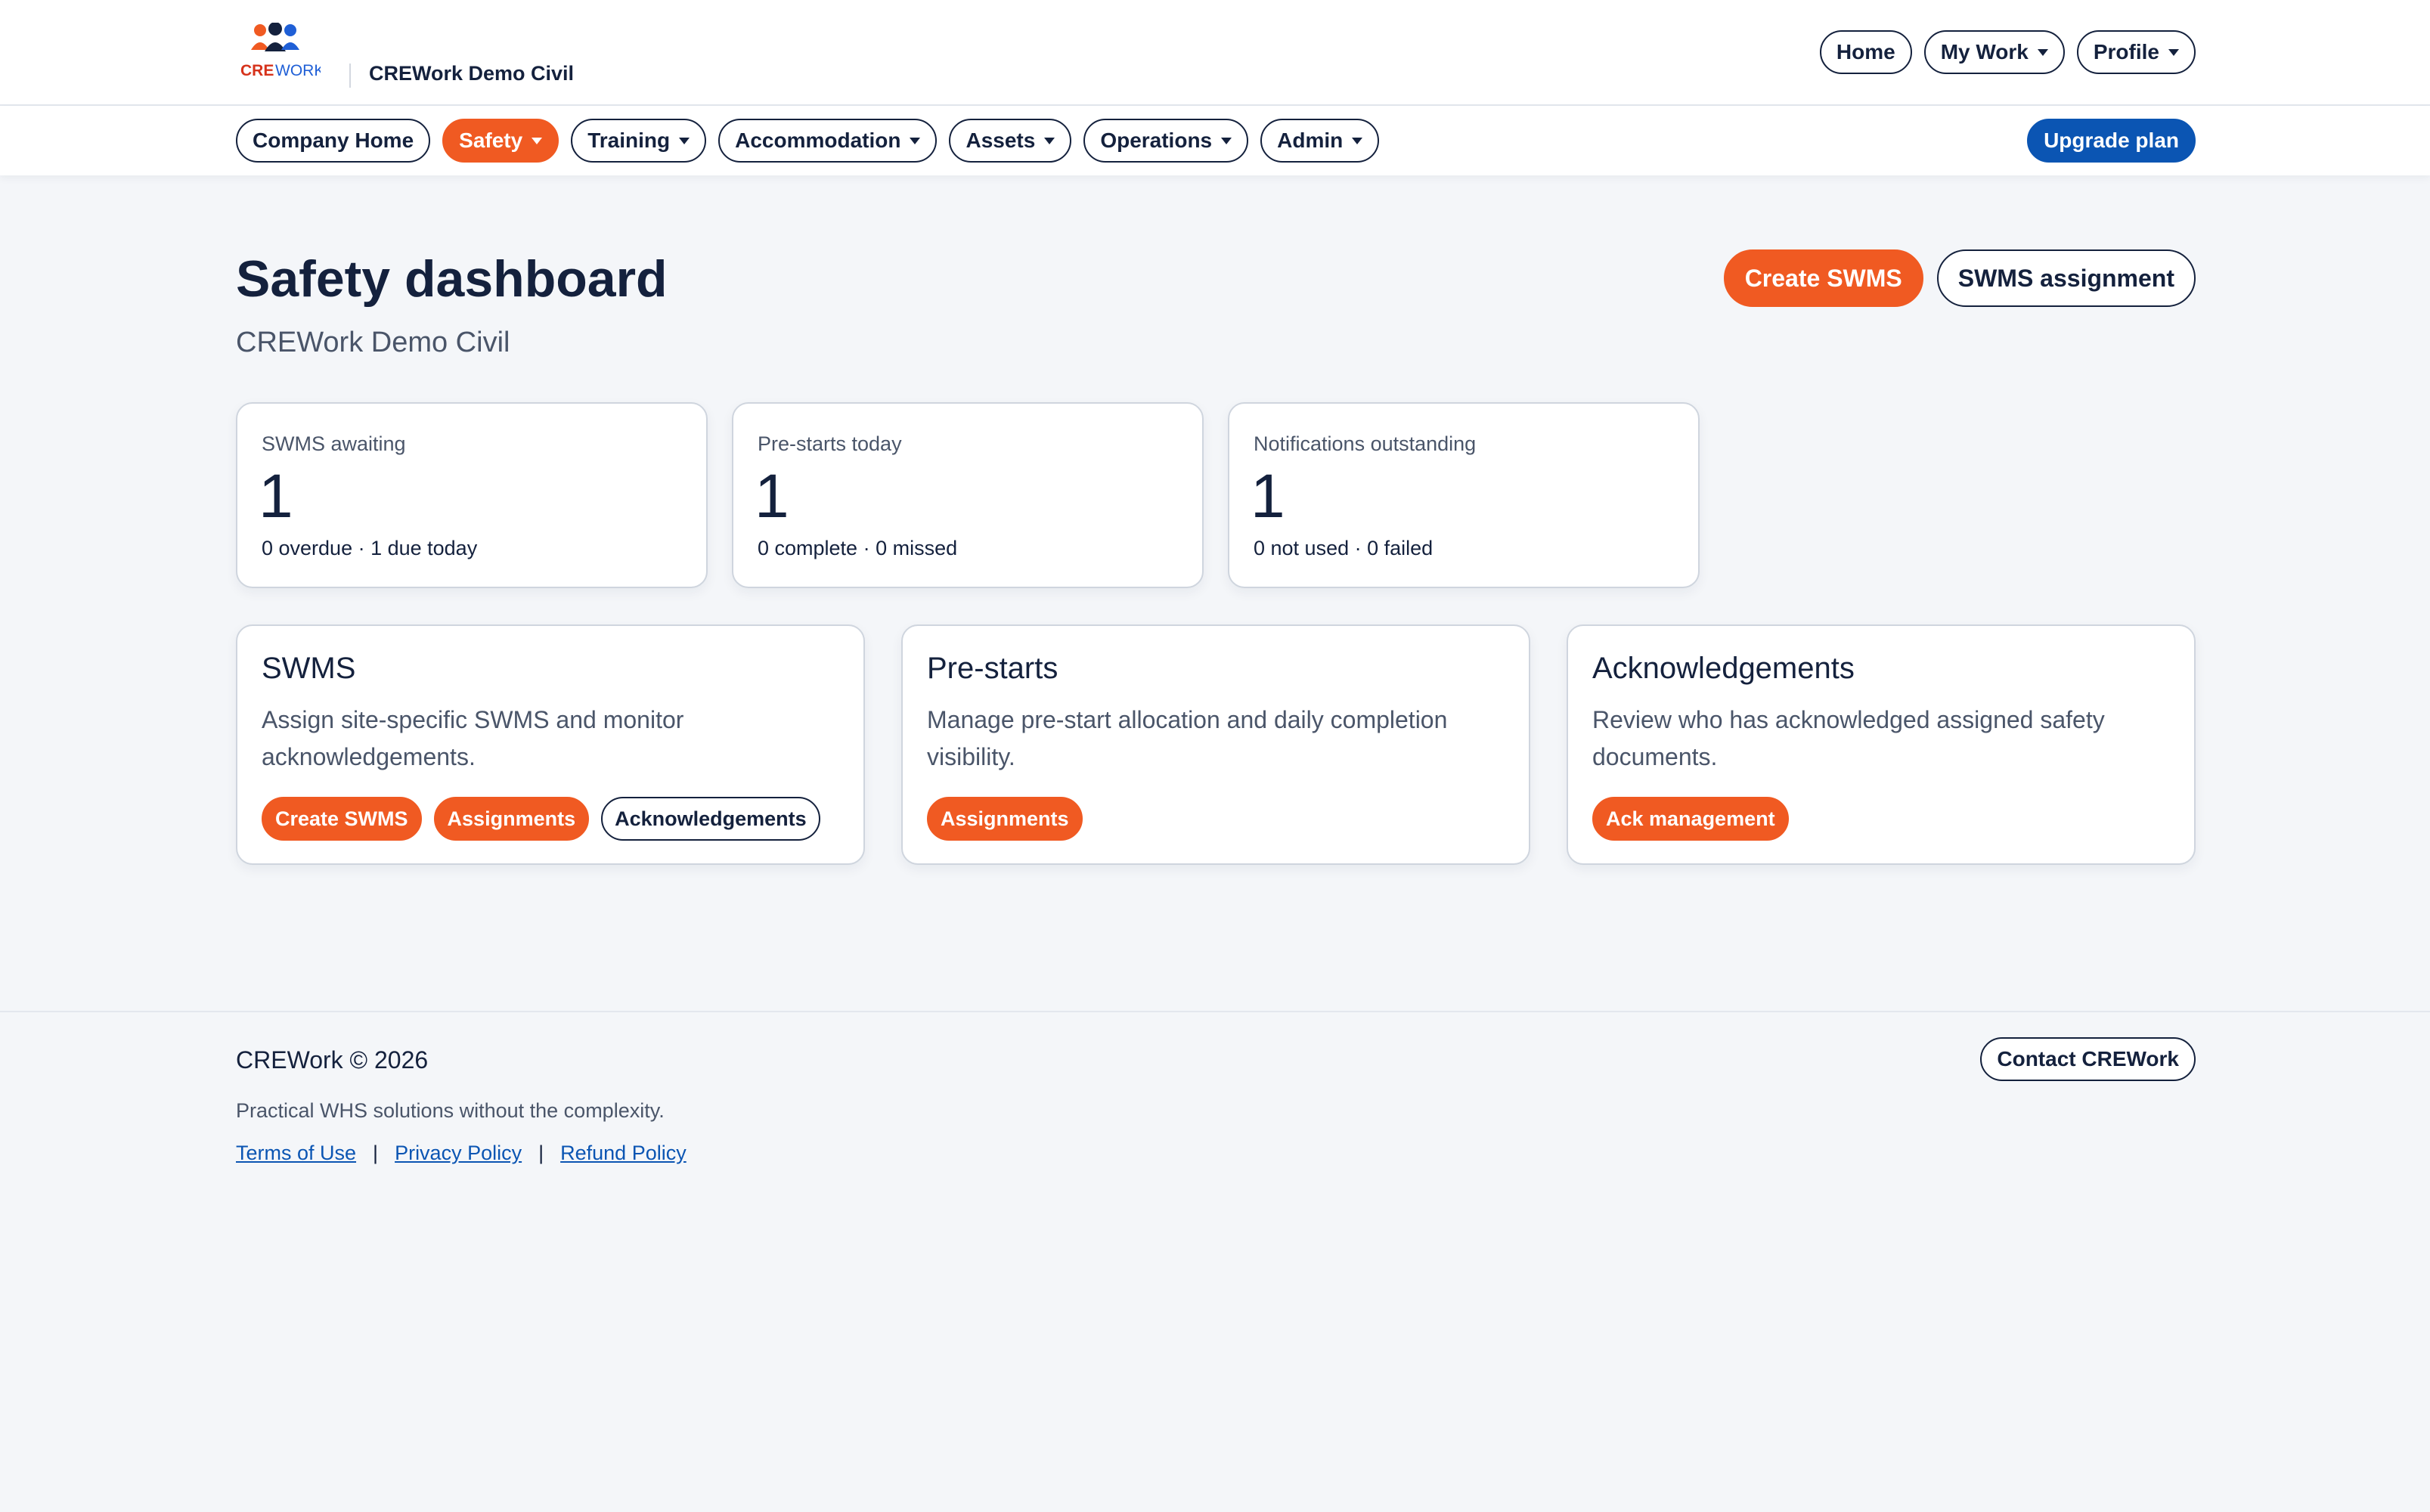  I want to click on logo-people-icon: CRE WORK, so click(282, 50).